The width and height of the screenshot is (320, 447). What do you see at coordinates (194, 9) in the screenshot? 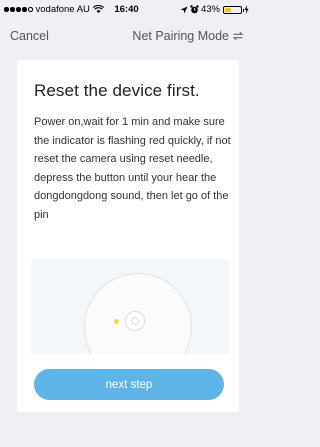
I see `alarm-icon` at bounding box center [194, 9].